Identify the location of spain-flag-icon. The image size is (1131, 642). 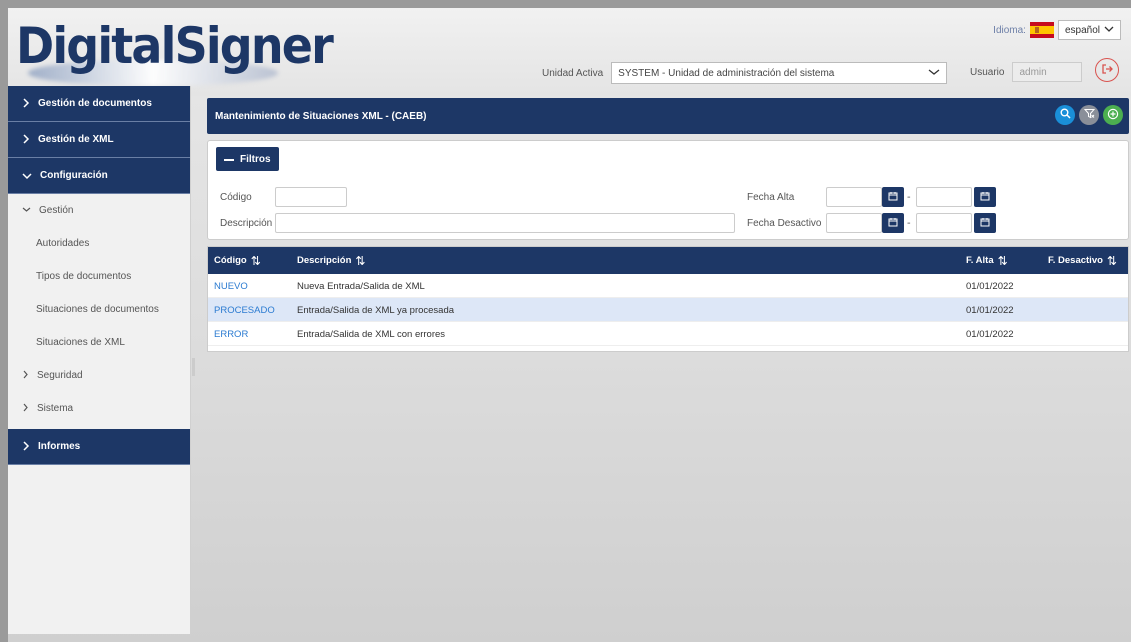
(1041, 30).